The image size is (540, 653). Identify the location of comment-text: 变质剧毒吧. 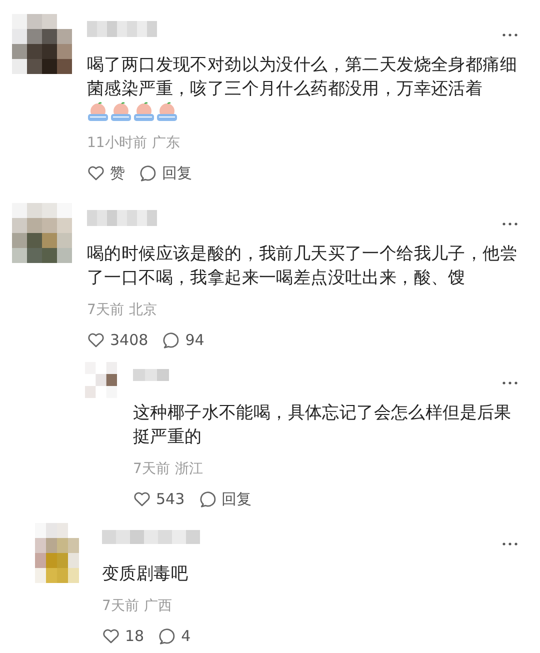
(145, 574).